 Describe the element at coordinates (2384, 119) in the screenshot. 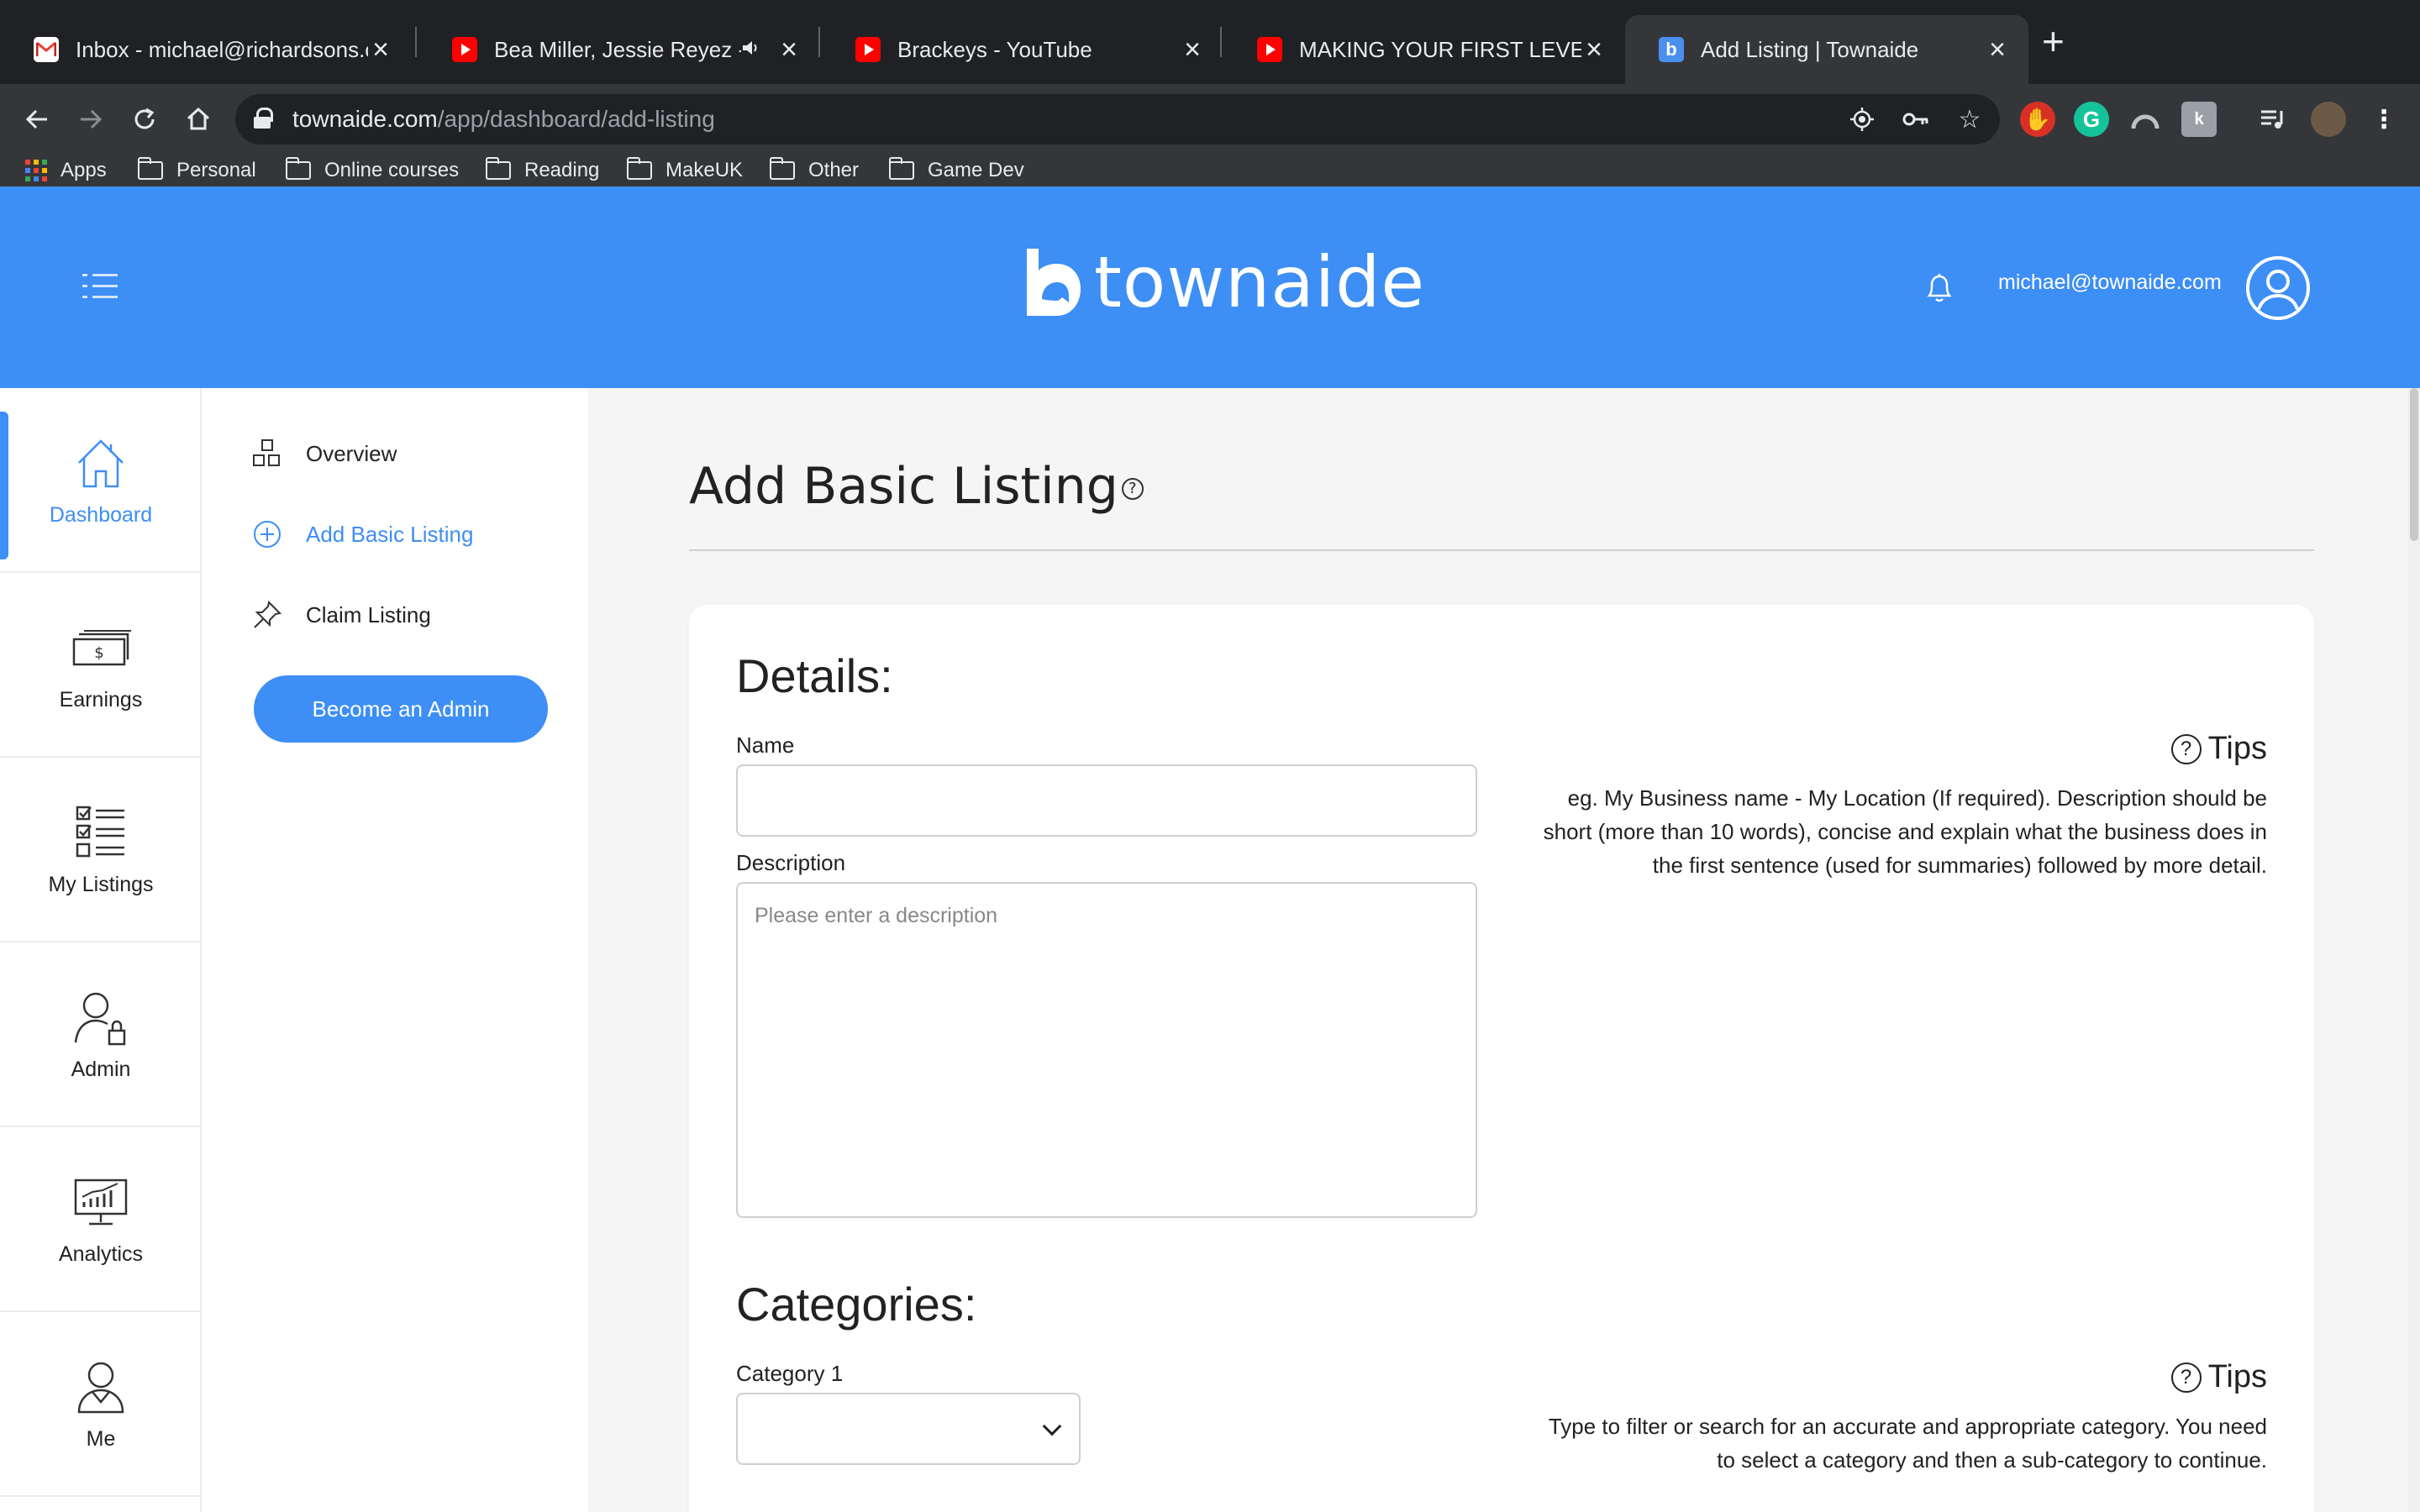

I see `more-menu-icon: ⋮` at that location.